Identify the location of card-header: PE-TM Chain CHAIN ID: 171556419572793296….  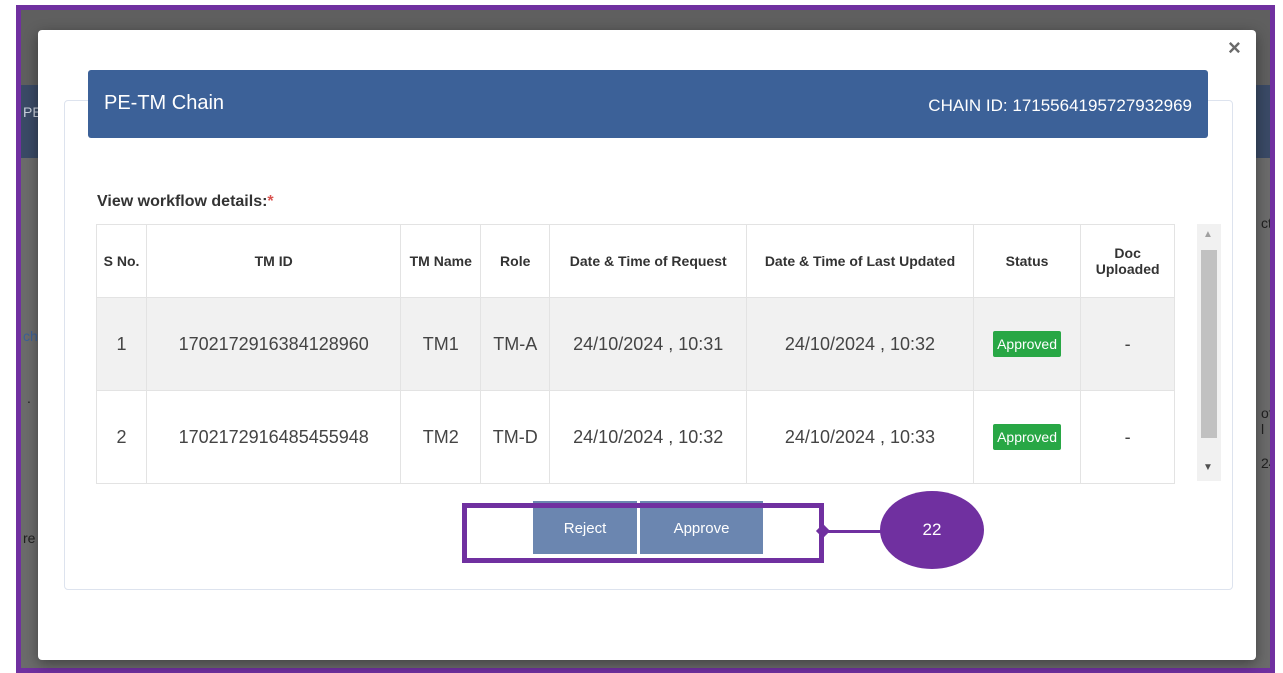
(648, 104).